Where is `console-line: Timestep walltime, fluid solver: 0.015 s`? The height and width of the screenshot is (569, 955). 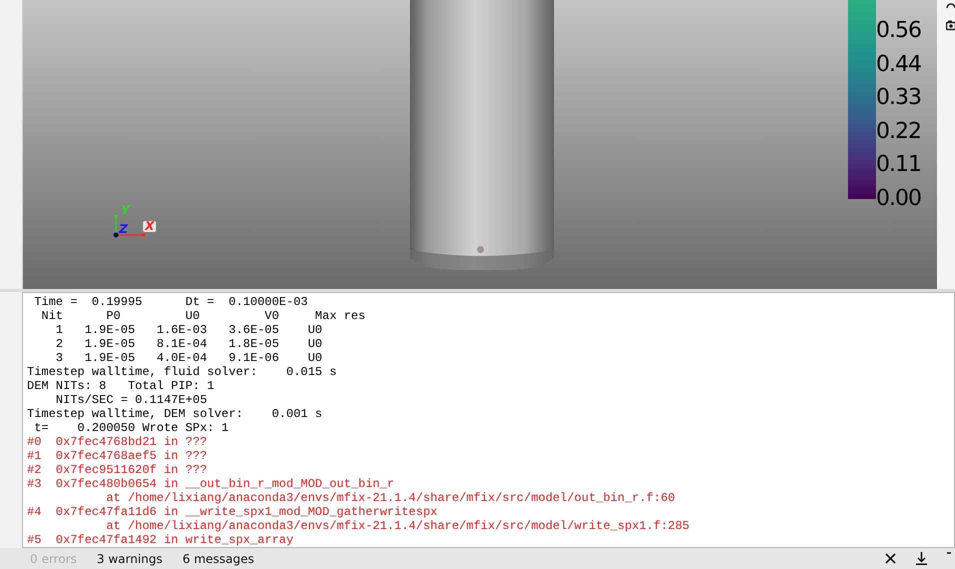
console-line: Timestep walltime, fluid solver: 0.015 s is located at coordinates (182, 372).